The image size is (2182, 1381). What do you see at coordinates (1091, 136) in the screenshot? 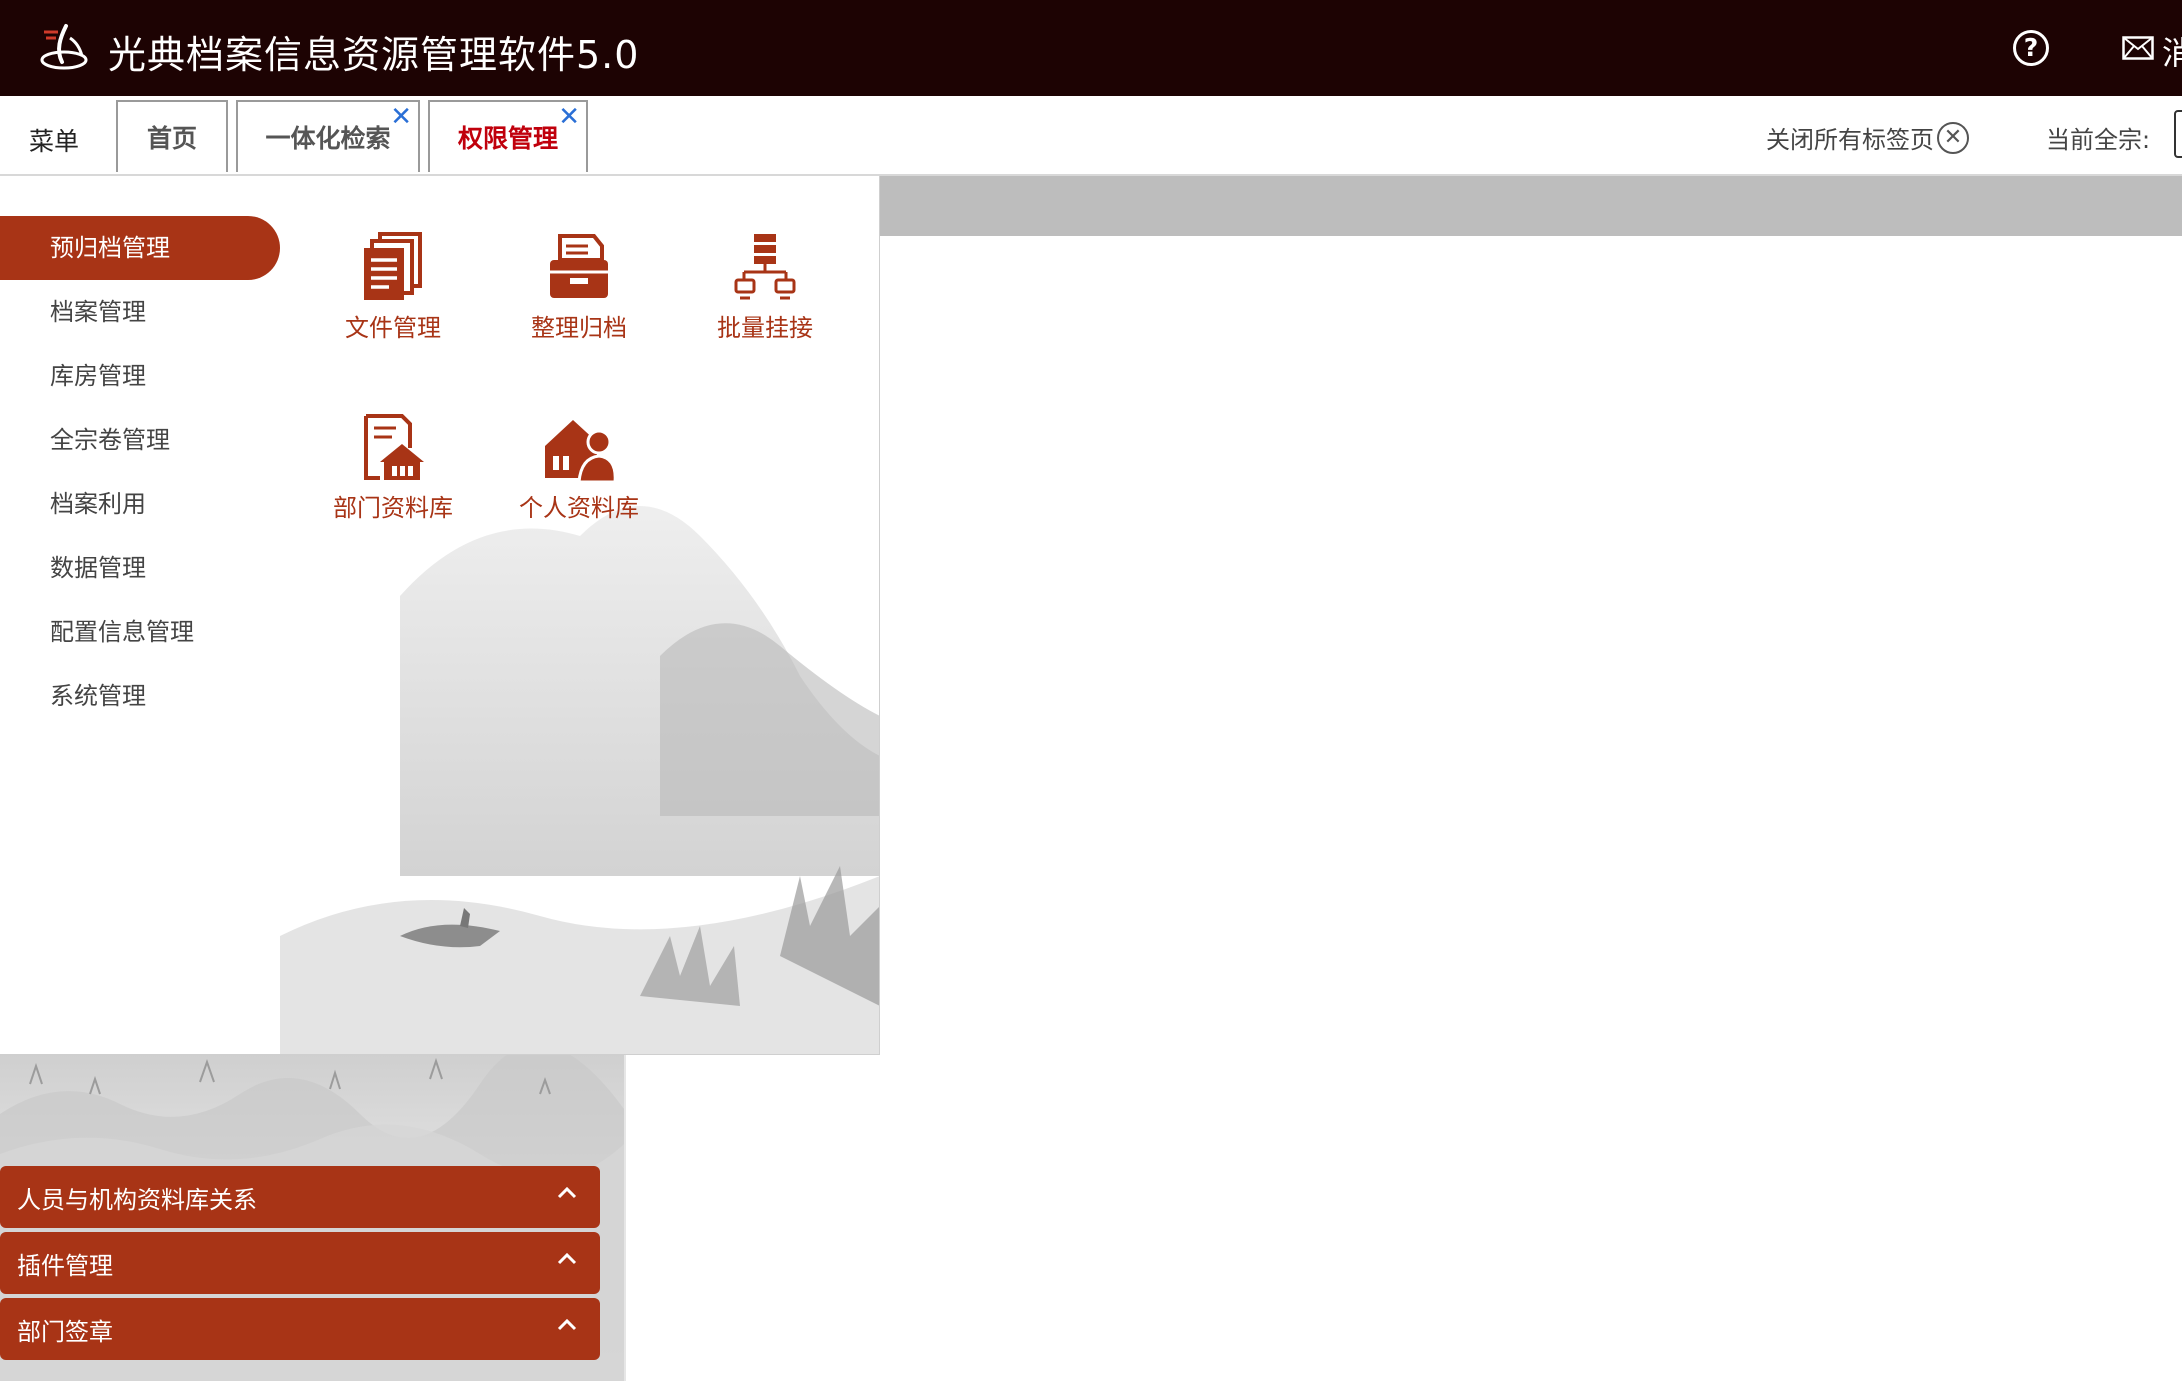
I see `tab-bar: 菜单 首页 一体化检索 ✕ 权限管理 ✕ 关闭所有标签页 ✕ 当前全宗:` at bounding box center [1091, 136].